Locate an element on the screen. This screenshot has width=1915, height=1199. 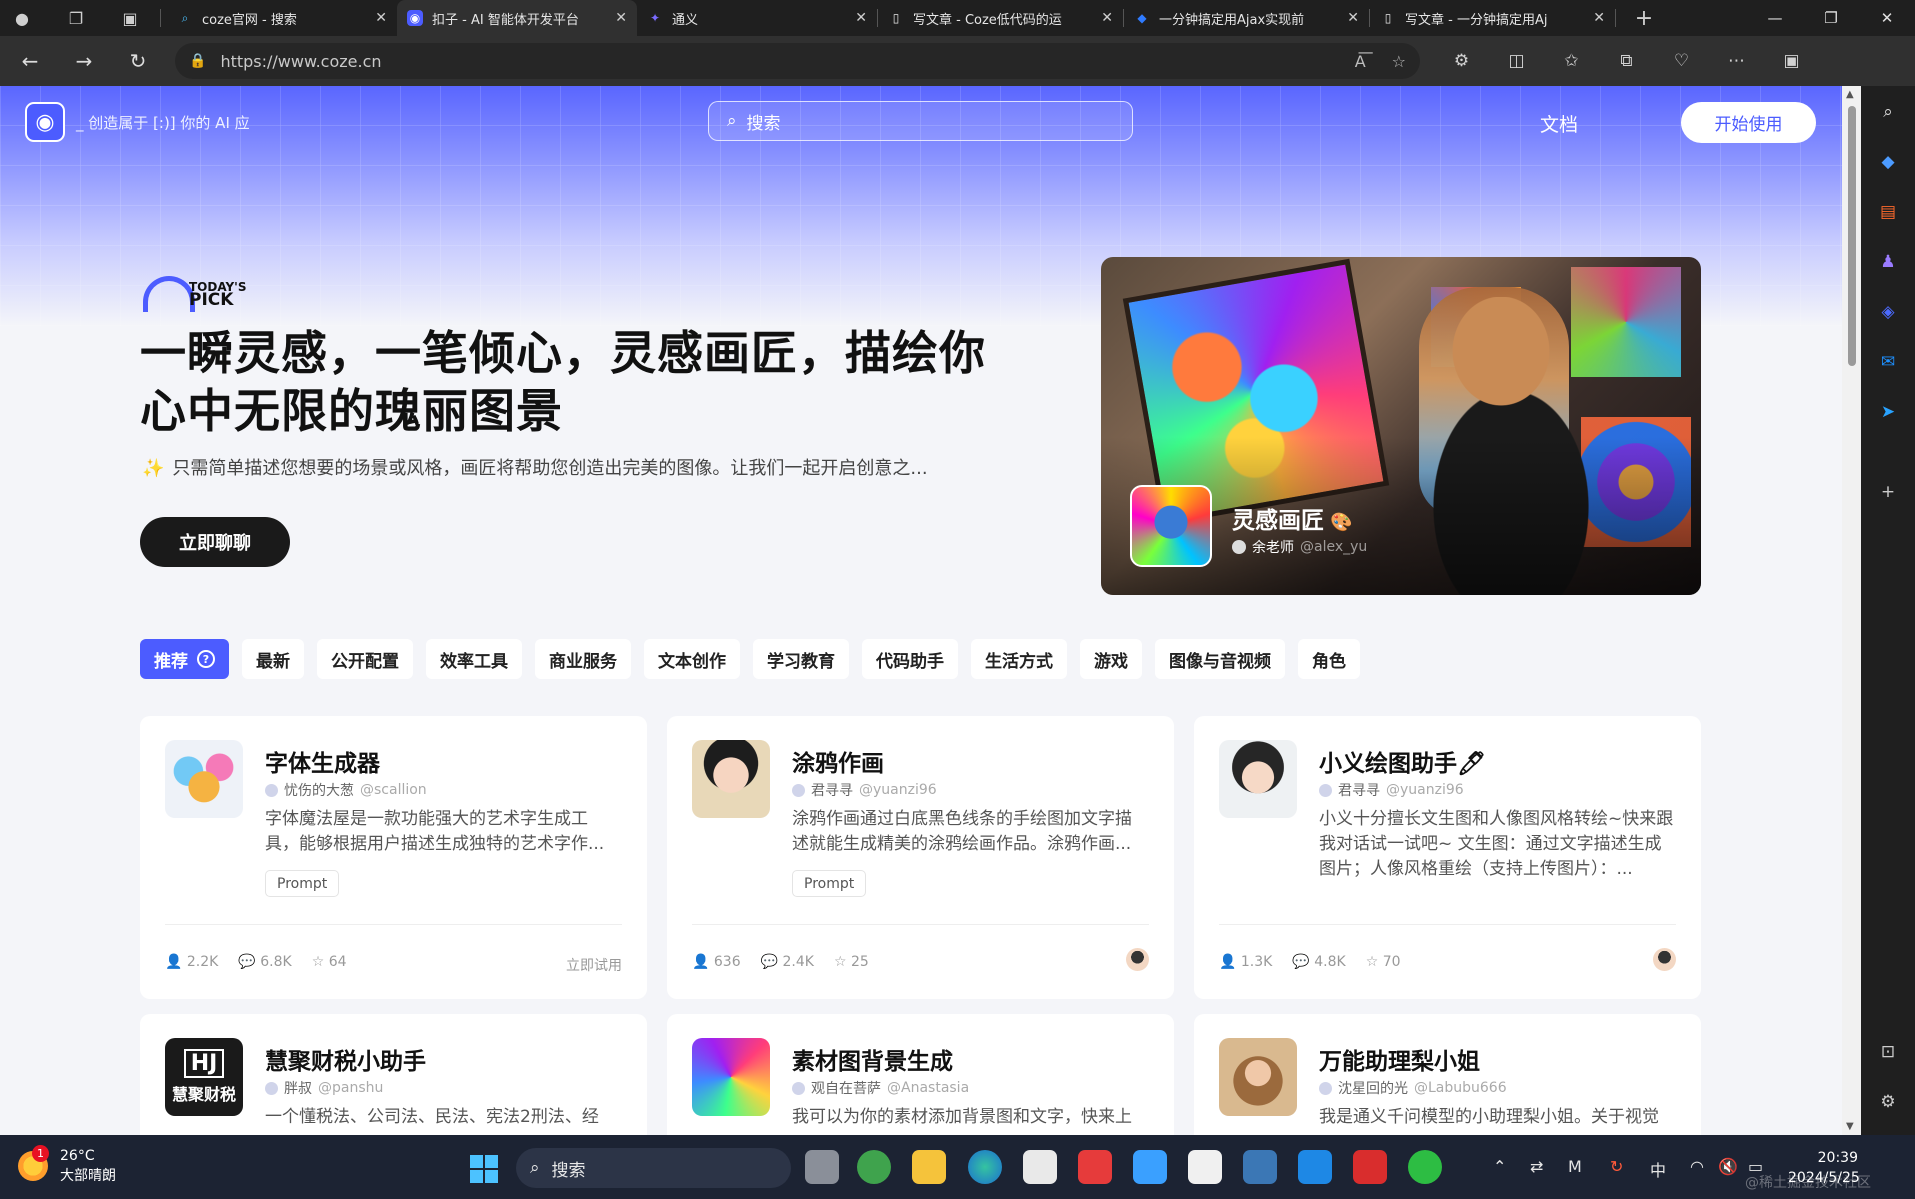
search-input: ⌕ 搜索 is located at coordinates (920, 121).